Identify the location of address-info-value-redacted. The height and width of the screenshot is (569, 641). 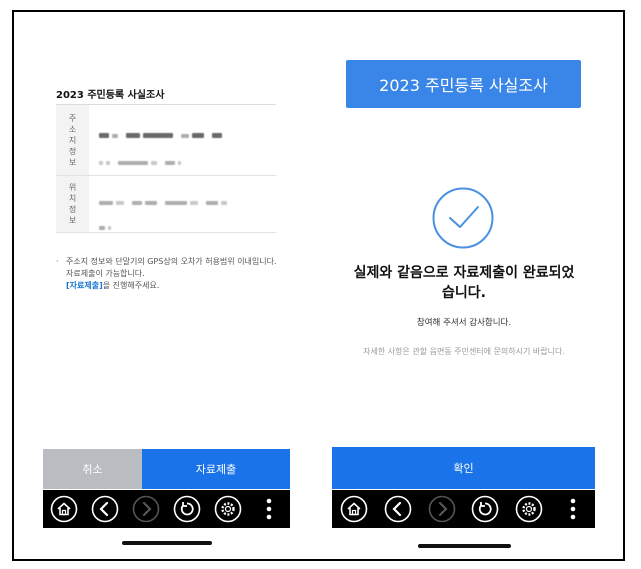
(182, 140).